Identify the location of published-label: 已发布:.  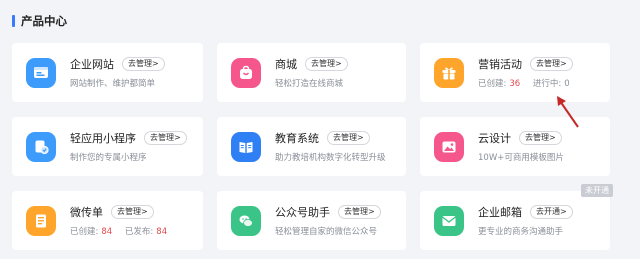
(139, 232).